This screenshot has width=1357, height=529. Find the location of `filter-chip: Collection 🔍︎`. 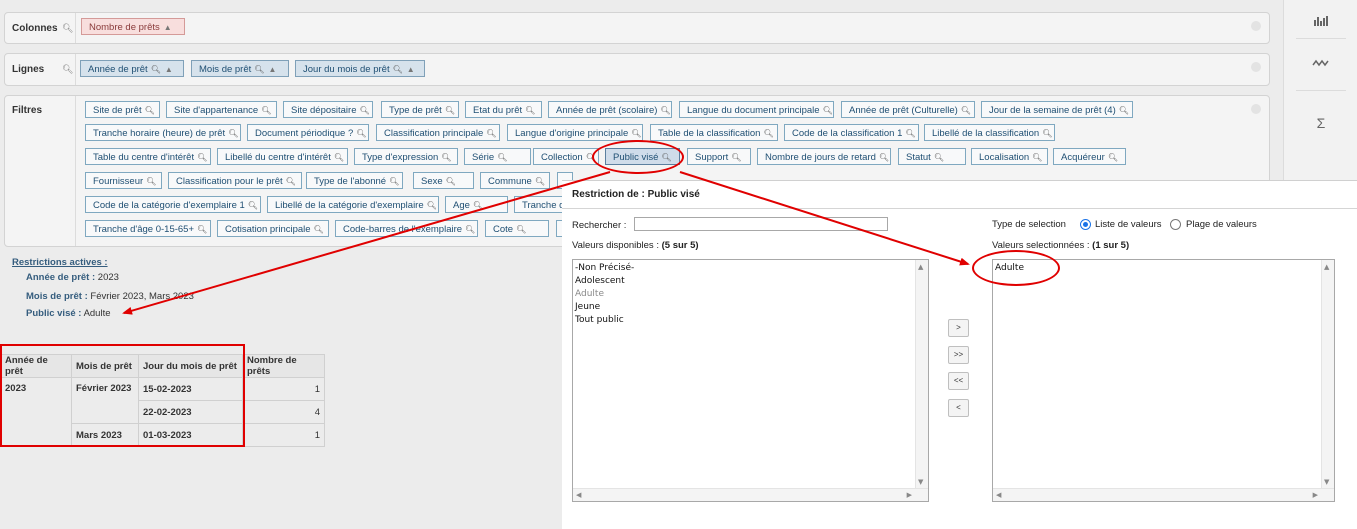

filter-chip: Collection 🔍︎ is located at coordinates (566, 156).